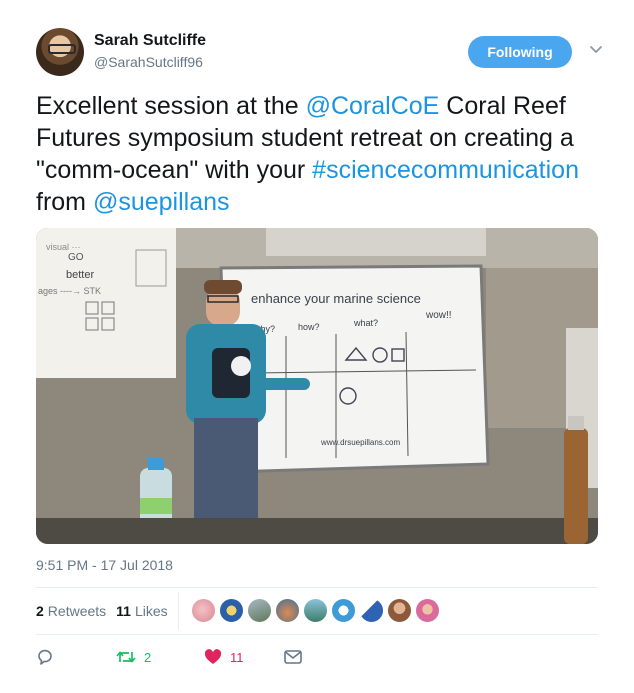 The width and height of the screenshot is (634, 693). Describe the element at coordinates (148, 62) in the screenshot. I see `user-handle: @SarahSutcliff96` at that location.